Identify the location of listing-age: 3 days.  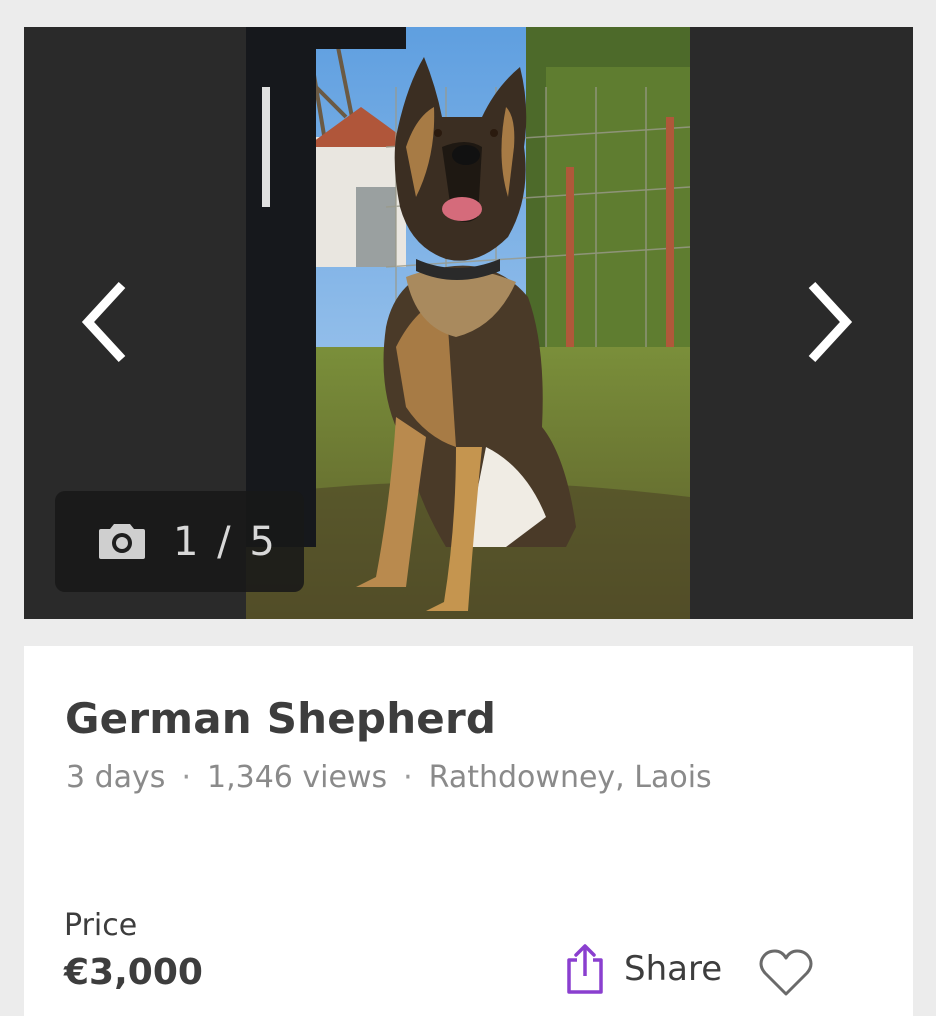
(116, 777).